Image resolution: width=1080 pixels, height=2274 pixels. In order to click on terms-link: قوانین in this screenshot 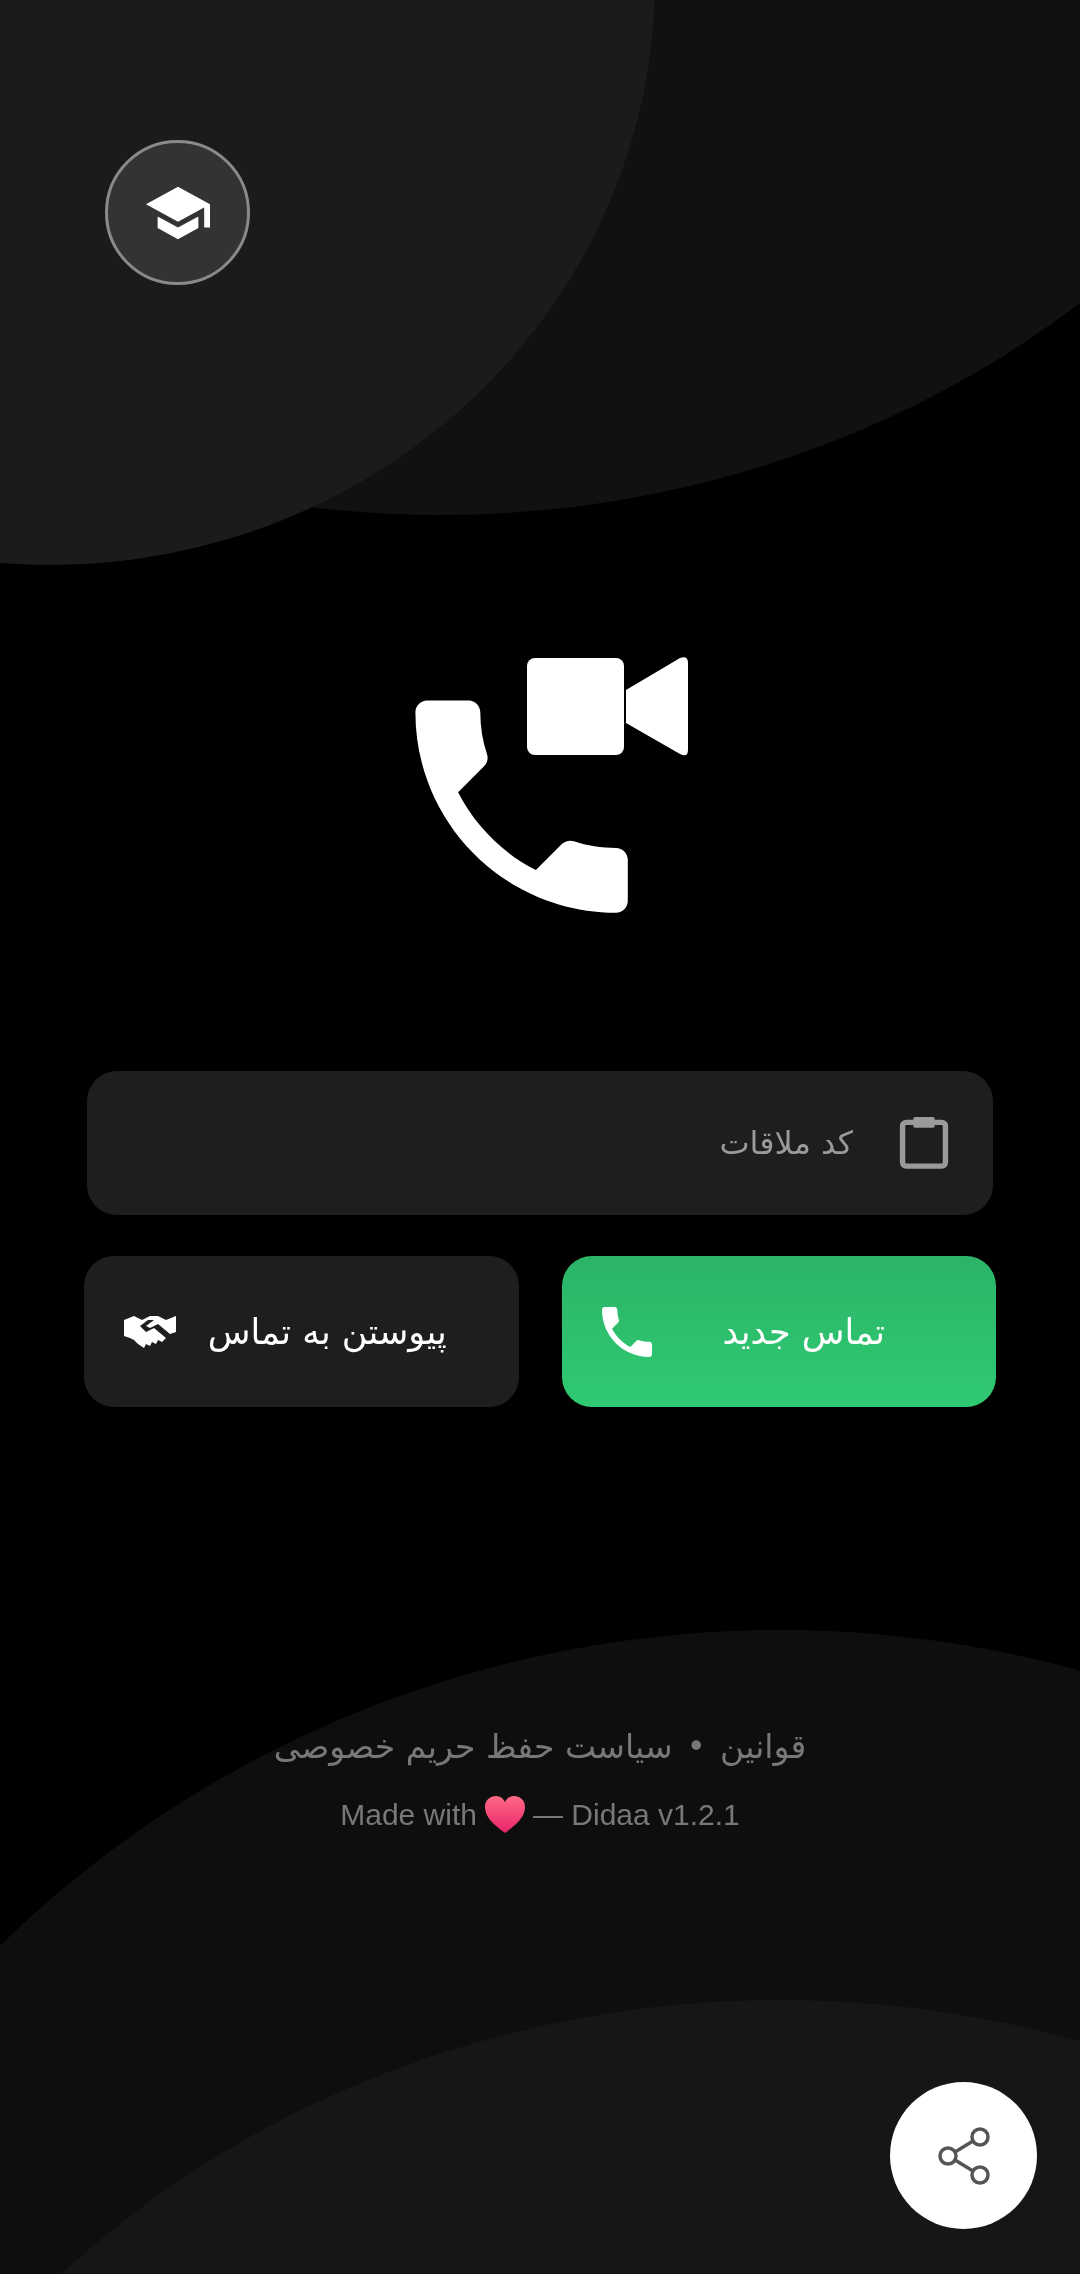, I will do `click(763, 1746)`.